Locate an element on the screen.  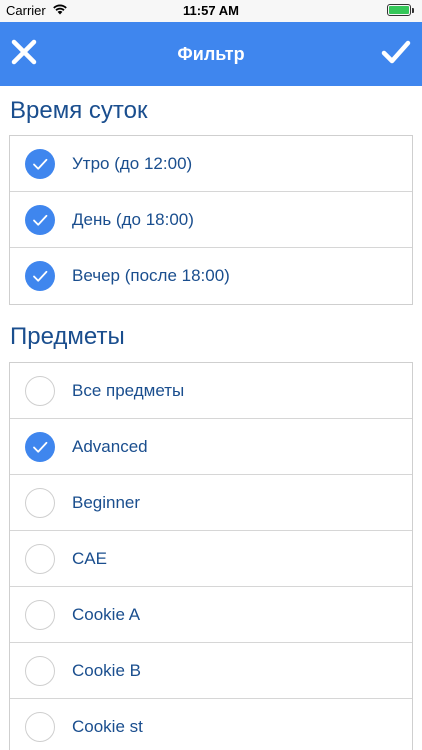
status-bar: Carrier 11:57 AM is located at coordinates (211, 11).